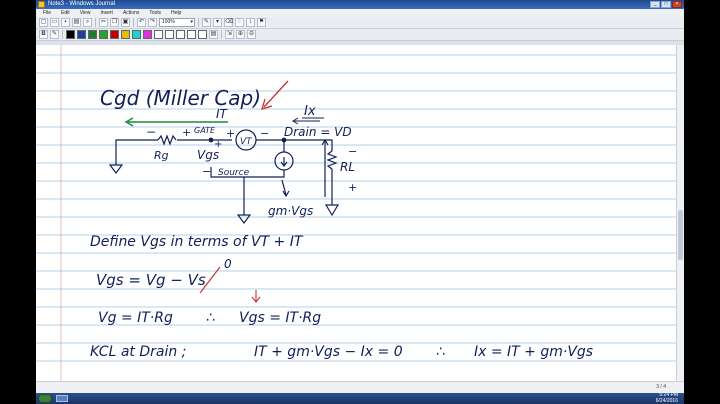 Image resolution: width=720 pixels, height=404 pixels. Describe the element at coordinates (677, 4) in the screenshot. I see `close-button: ×` at that location.